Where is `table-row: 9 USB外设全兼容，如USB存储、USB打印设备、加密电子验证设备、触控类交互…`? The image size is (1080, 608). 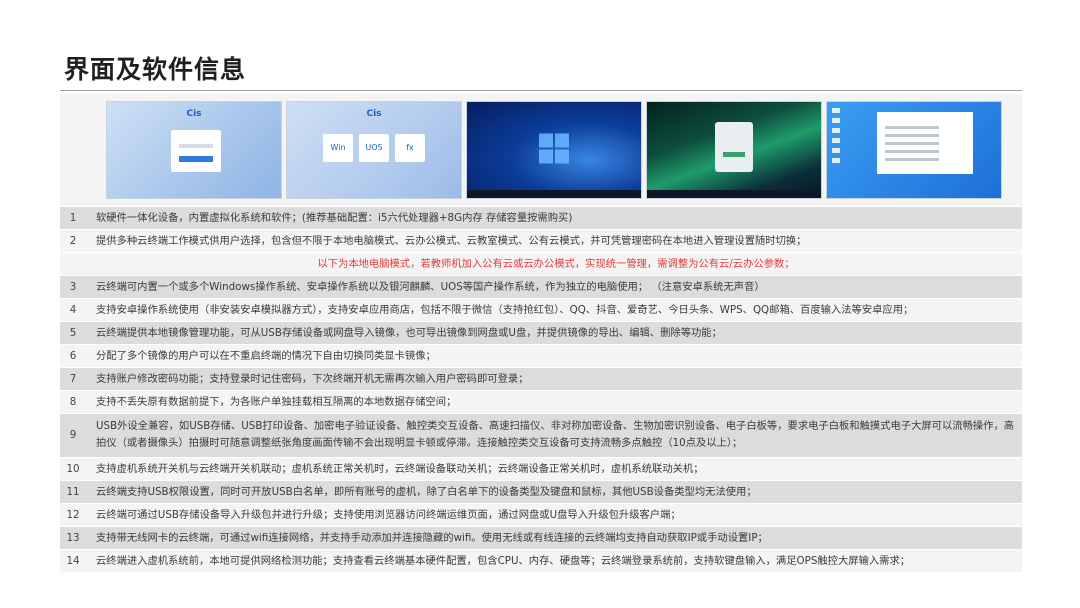
table-row: 9 USB外设全兼容，如USB存储、USB打印设备、加密电子验证设备、触控类交互… is located at coordinates (541, 435).